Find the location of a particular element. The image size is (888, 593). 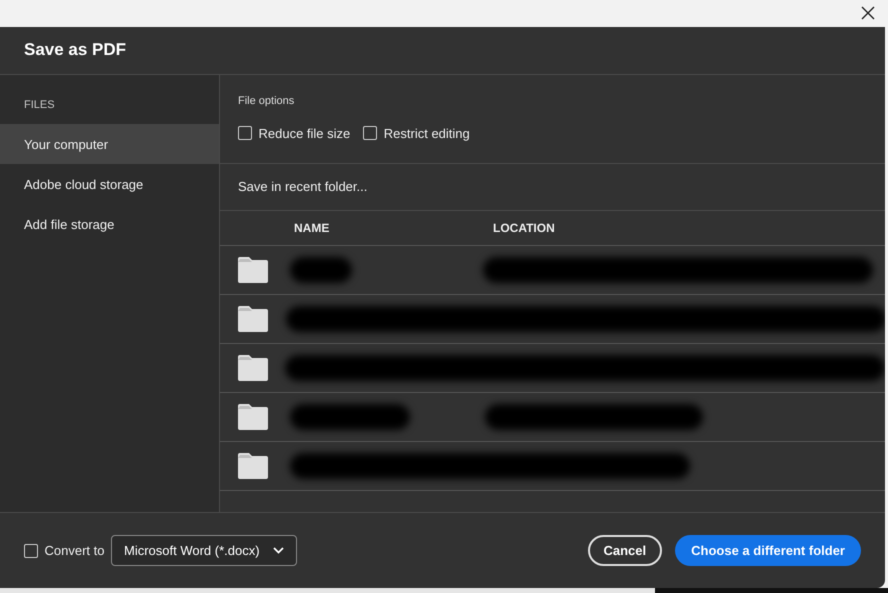

cancel-button: Cancel is located at coordinates (625, 550).